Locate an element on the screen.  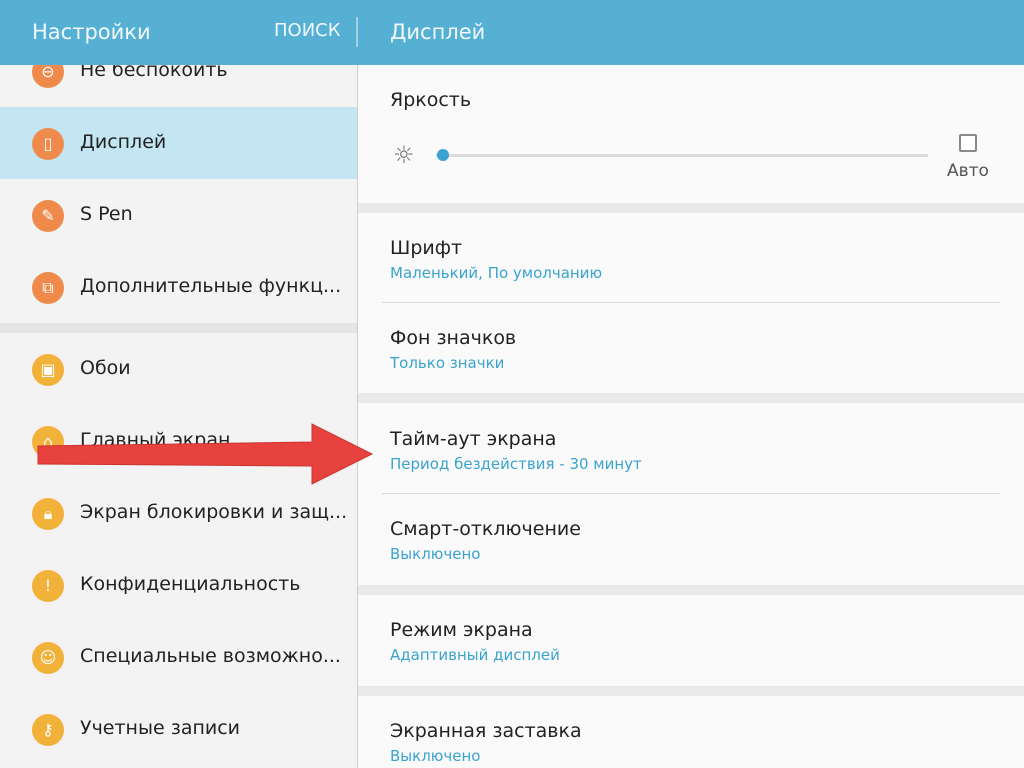
sidebar-item-label: Конфиденциальность is located at coordinates (190, 584).